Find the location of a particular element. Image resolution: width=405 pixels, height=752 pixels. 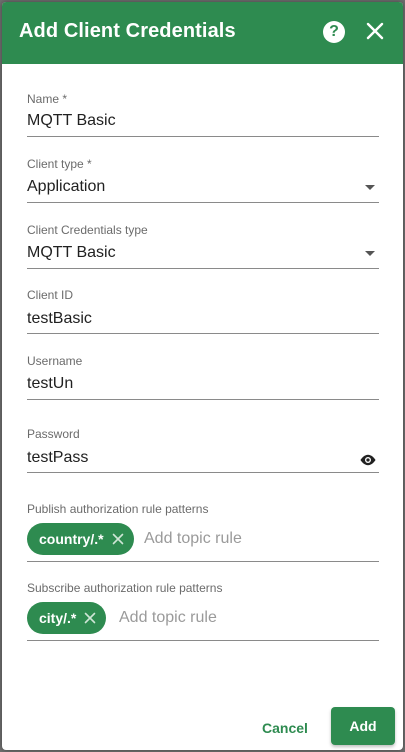

client-id-input: testBasic is located at coordinates (59, 319).